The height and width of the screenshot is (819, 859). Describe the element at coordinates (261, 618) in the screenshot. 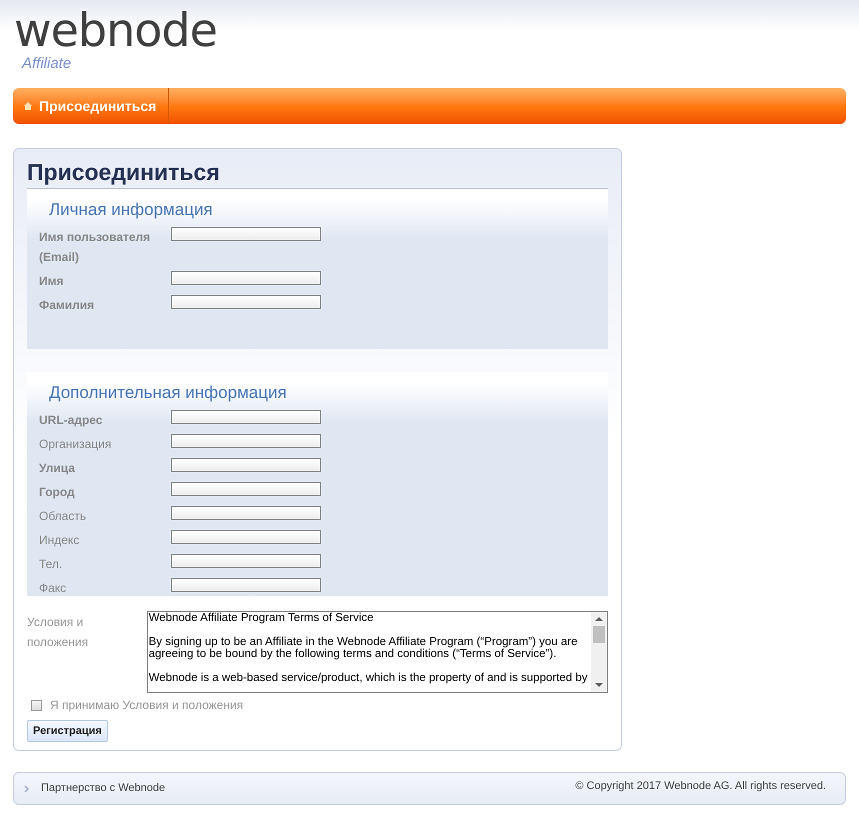

I see `terms-paragraph: Webnode Affiliate Program Terms of Service` at that location.